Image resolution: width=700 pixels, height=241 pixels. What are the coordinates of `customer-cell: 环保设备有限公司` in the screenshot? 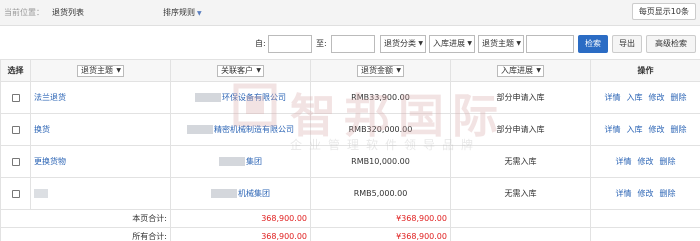 It's located at (240, 97).